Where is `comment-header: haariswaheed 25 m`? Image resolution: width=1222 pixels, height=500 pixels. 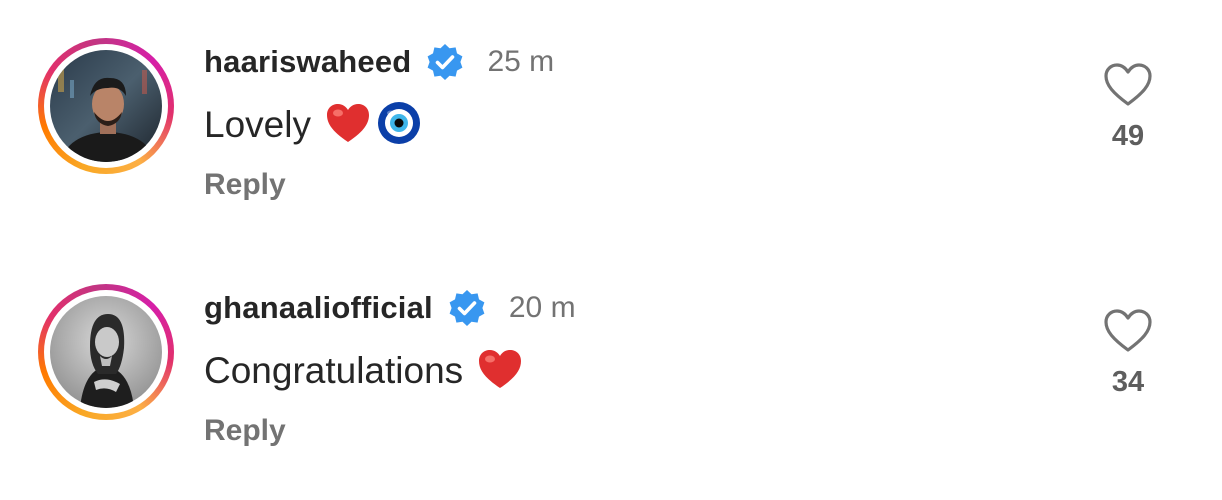
comment-header: haariswaheed 25 m is located at coordinates (379, 62).